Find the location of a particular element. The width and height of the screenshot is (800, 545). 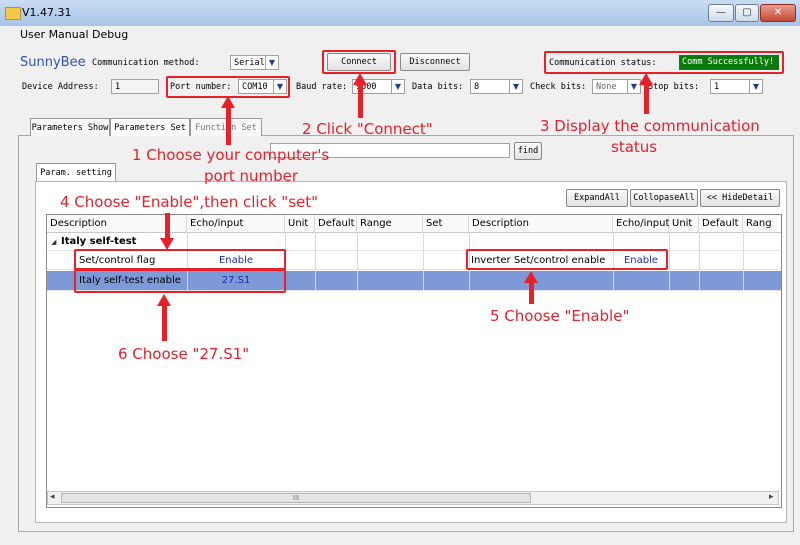

maximize-button: ▢ is located at coordinates (747, 13).